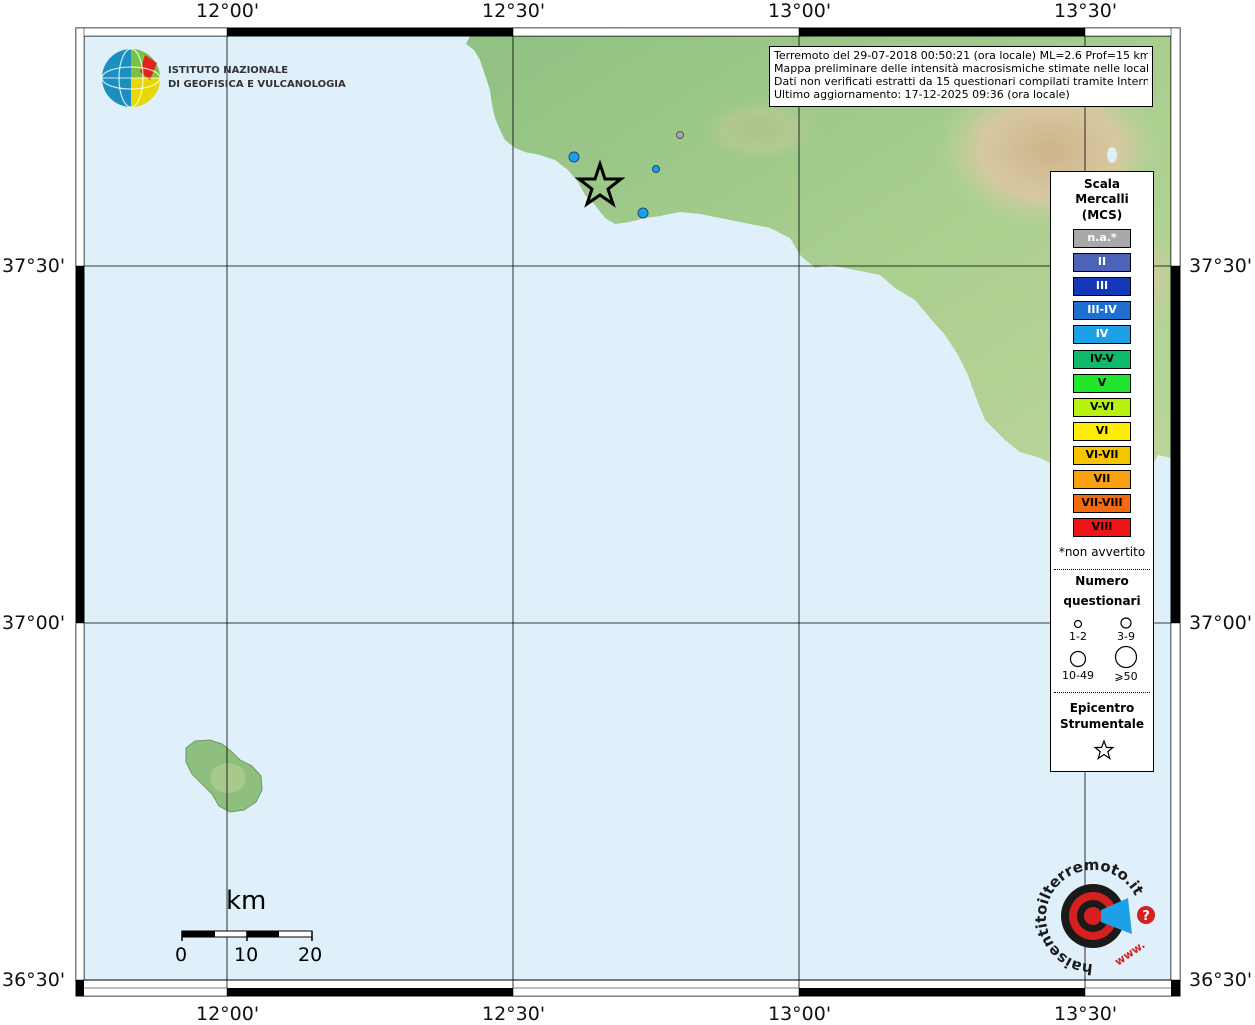 Image resolution: width=1255 pixels, height=1025 pixels. Describe the element at coordinates (800, 11) in the screenshot. I see `lon-label-top: 13°00'` at that location.